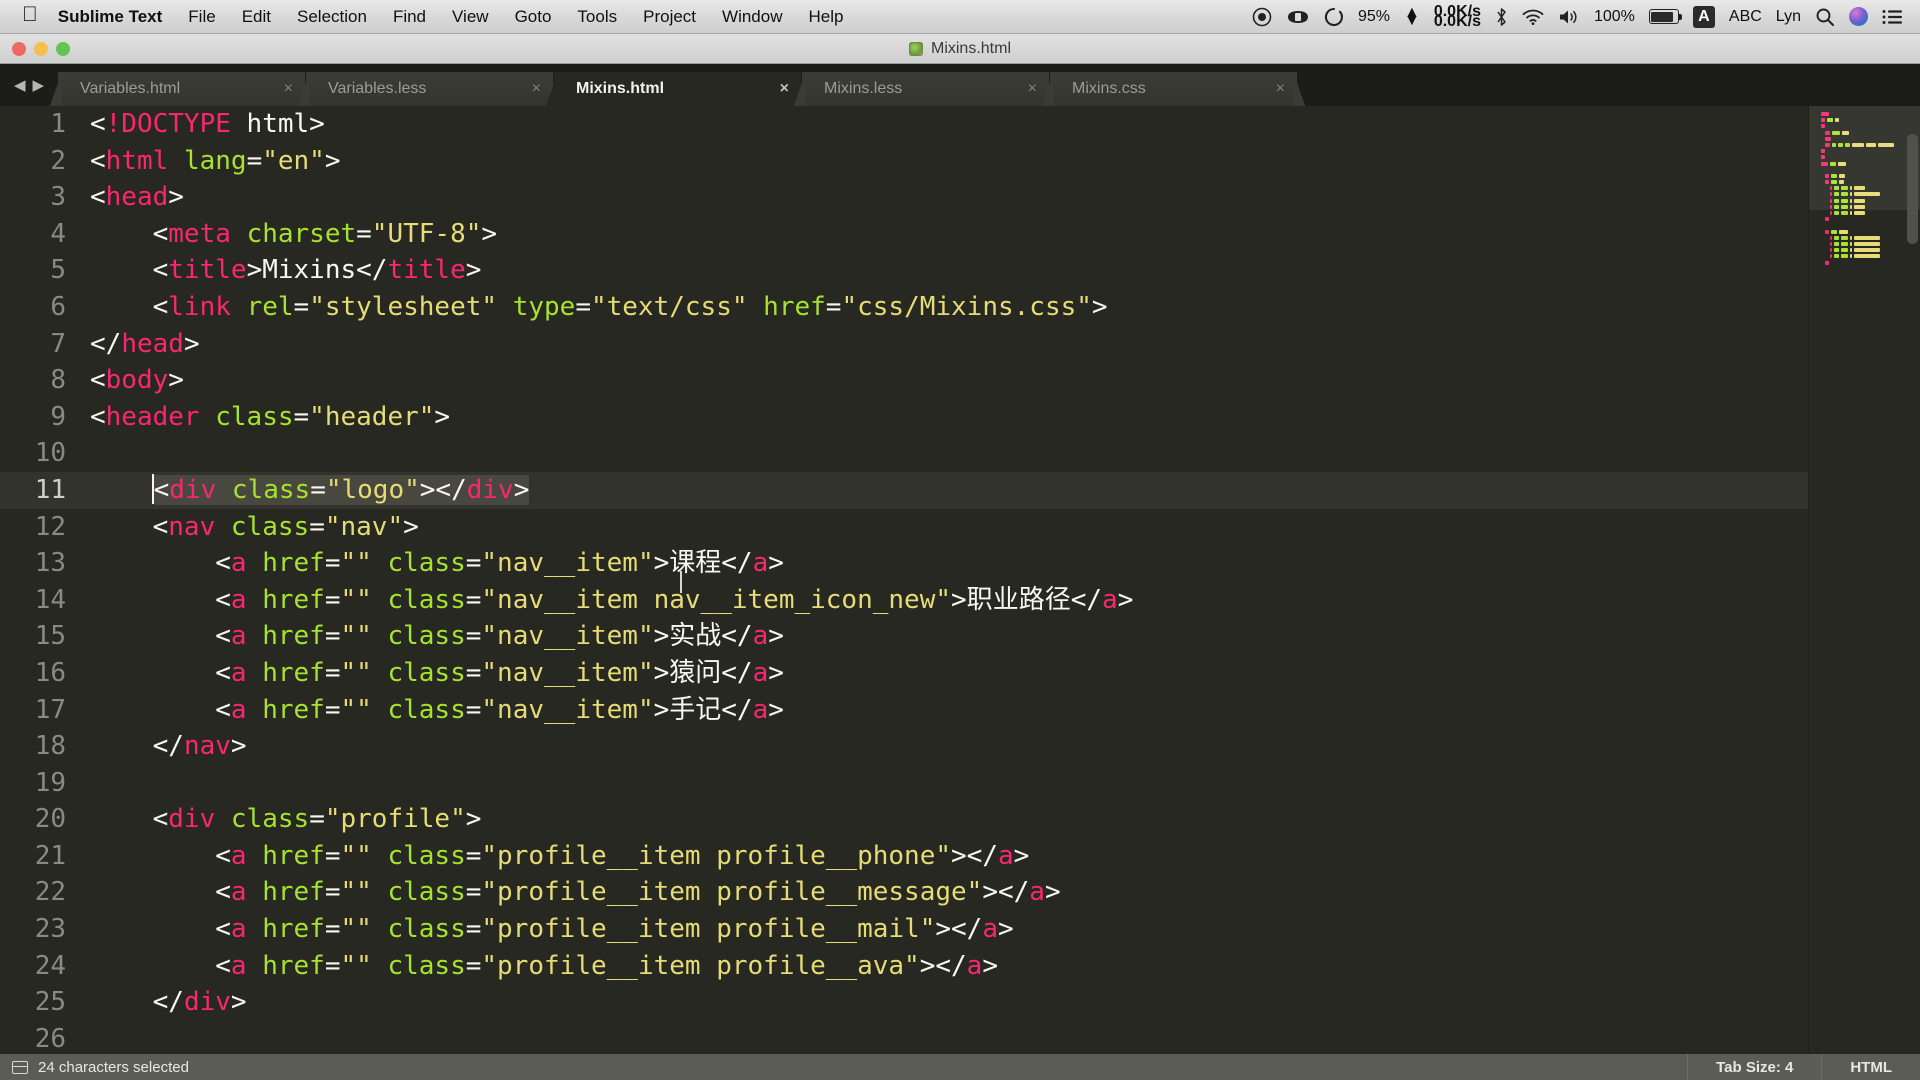 The width and height of the screenshot is (1920, 1080). I want to click on maximize-window-button, so click(63, 48).